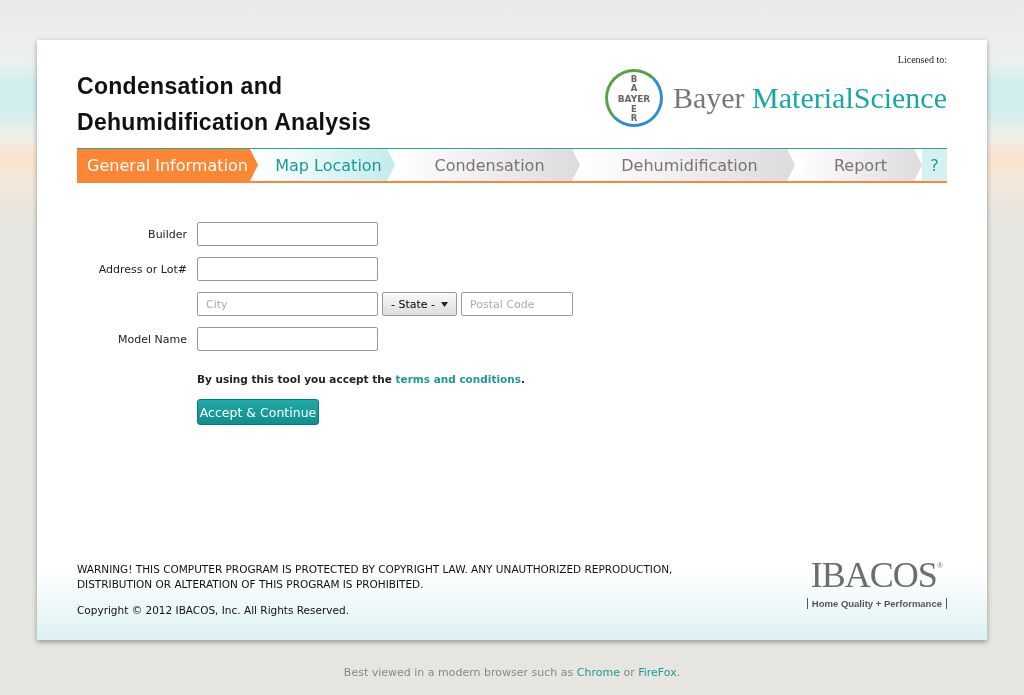  I want to click on browser-link: Chrome, so click(598, 672).